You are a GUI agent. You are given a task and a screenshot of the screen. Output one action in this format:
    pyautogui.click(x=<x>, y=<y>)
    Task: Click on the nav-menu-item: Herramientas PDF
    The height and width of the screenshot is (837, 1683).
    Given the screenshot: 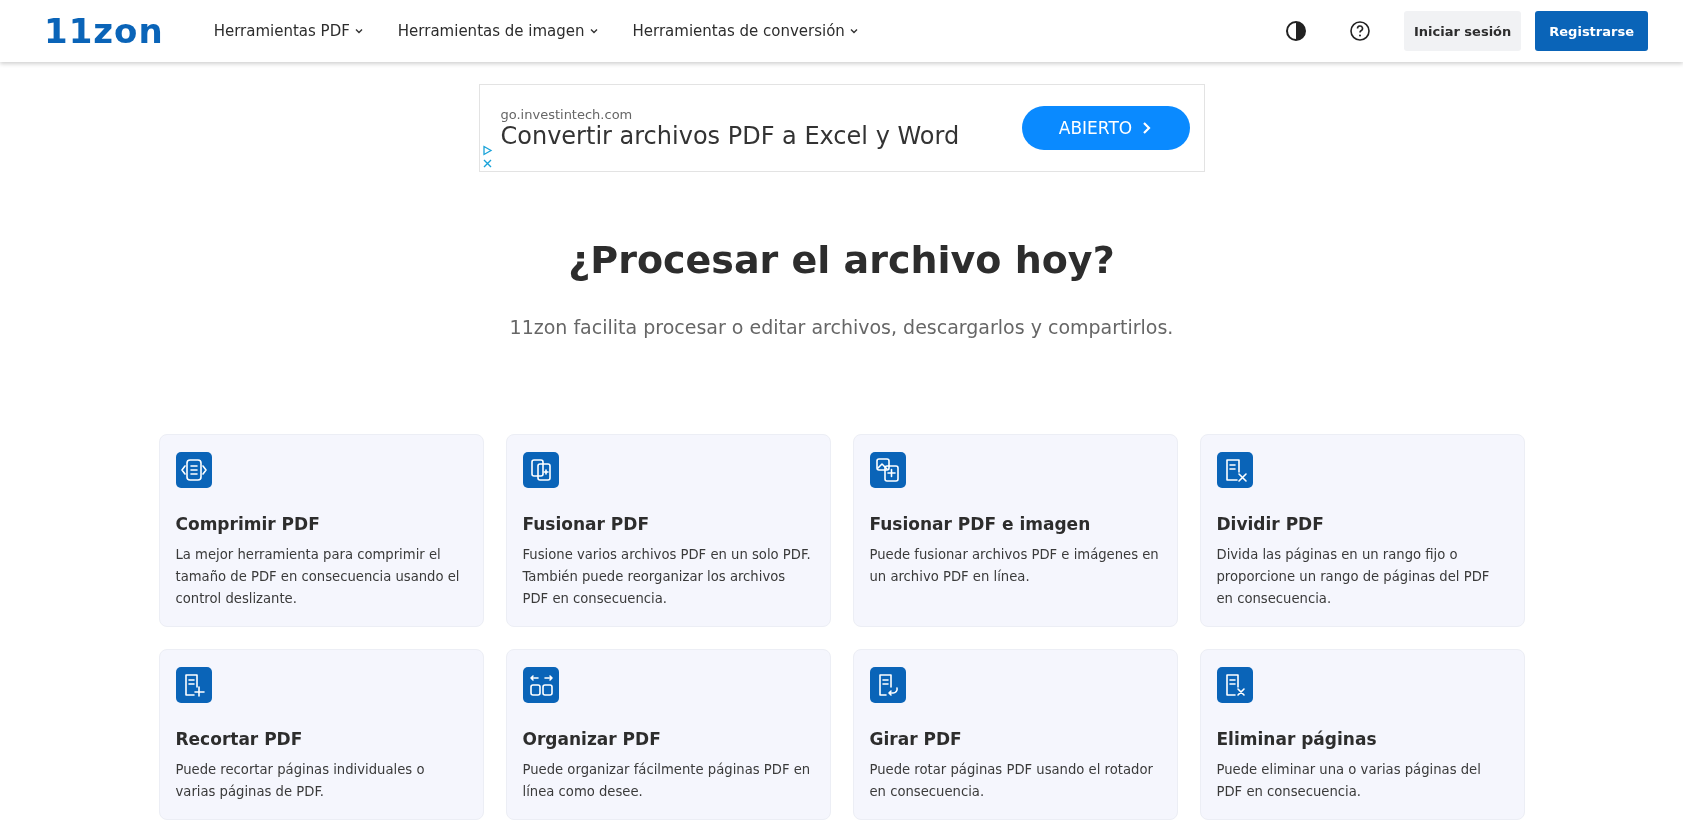 What is the action you would take?
    pyautogui.click(x=288, y=31)
    